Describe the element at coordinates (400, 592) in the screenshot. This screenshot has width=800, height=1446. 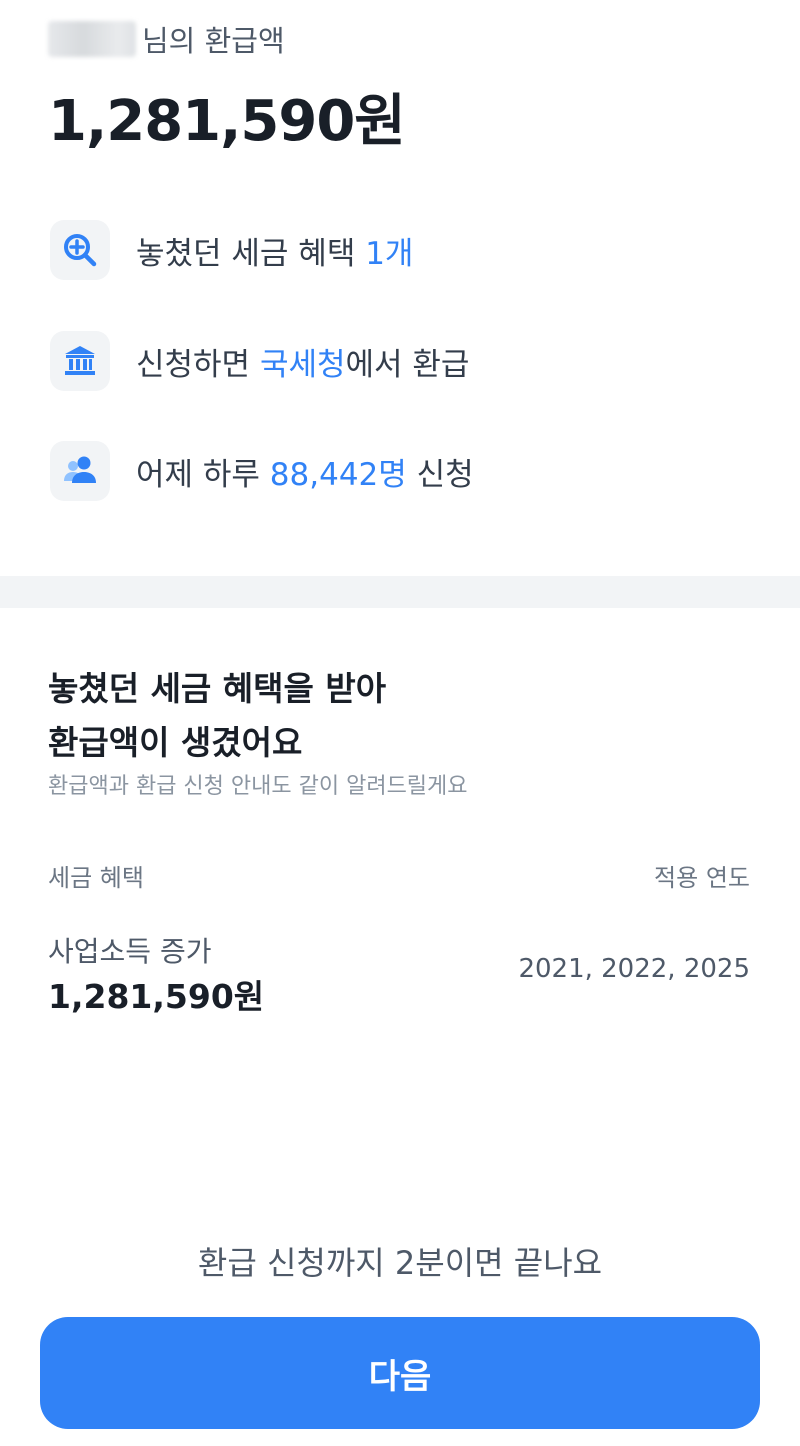
I see `section-divider` at that location.